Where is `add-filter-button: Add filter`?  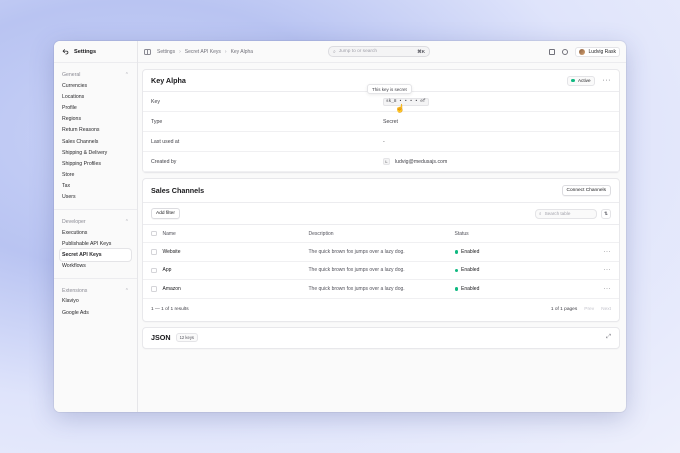 add-filter-button: Add filter is located at coordinates (165, 213).